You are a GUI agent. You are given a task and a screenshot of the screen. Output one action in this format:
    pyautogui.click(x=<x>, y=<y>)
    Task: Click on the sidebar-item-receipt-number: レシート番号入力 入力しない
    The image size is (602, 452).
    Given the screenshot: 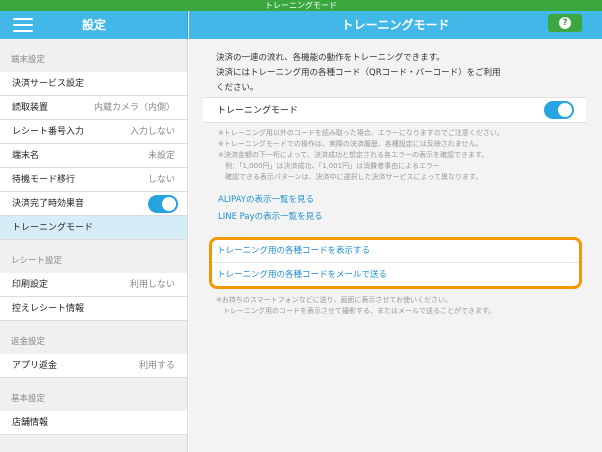 What is the action you would take?
    pyautogui.click(x=93, y=132)
    